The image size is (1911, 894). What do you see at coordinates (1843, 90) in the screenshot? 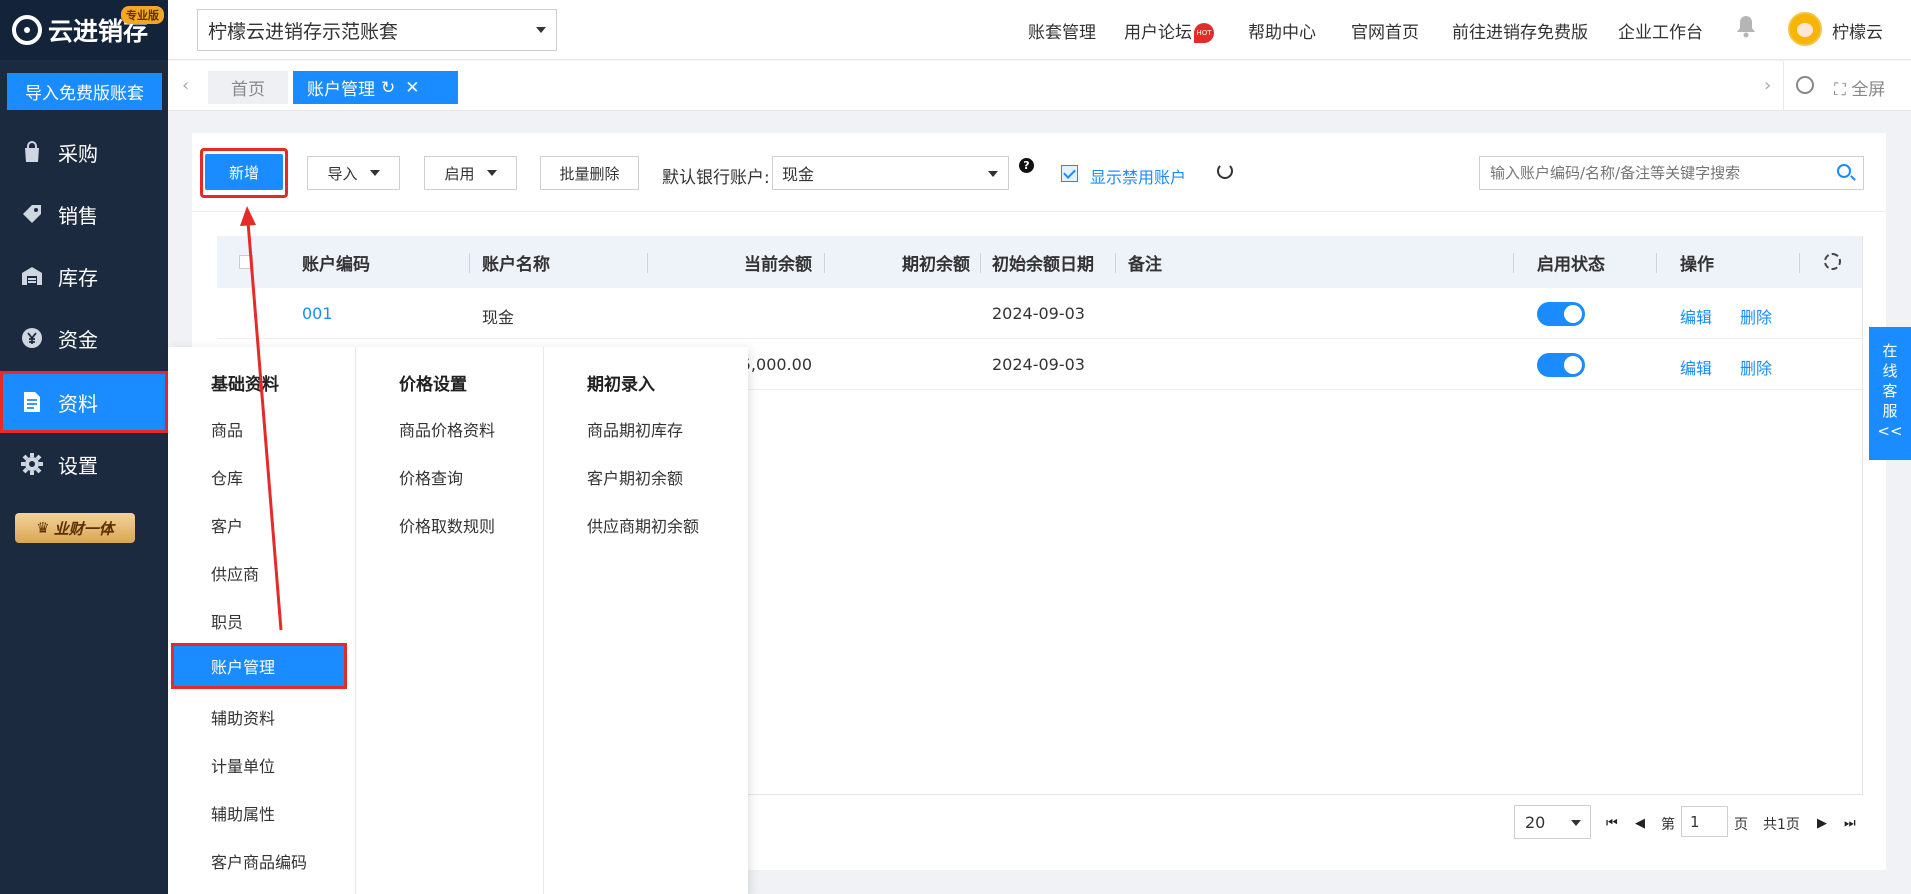
I see `expand-icon: ⛶` at bounding box center [1843, 90].